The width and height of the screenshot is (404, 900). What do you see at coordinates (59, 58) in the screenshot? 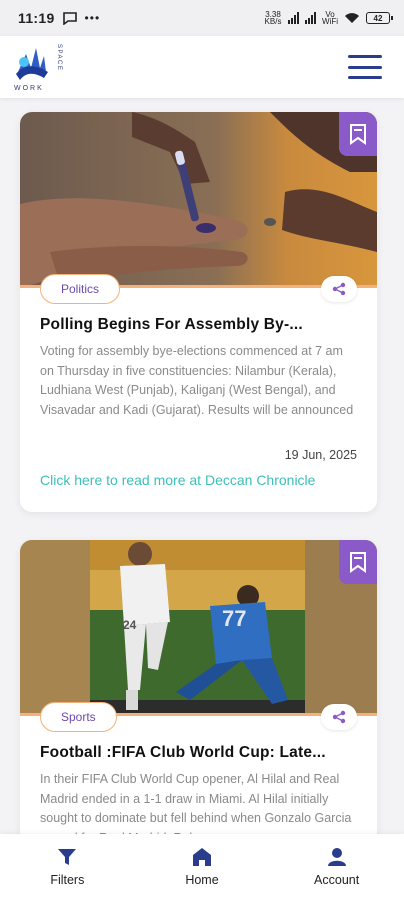
I see `logo-space: SPACE` at bounding box center [59, 58].